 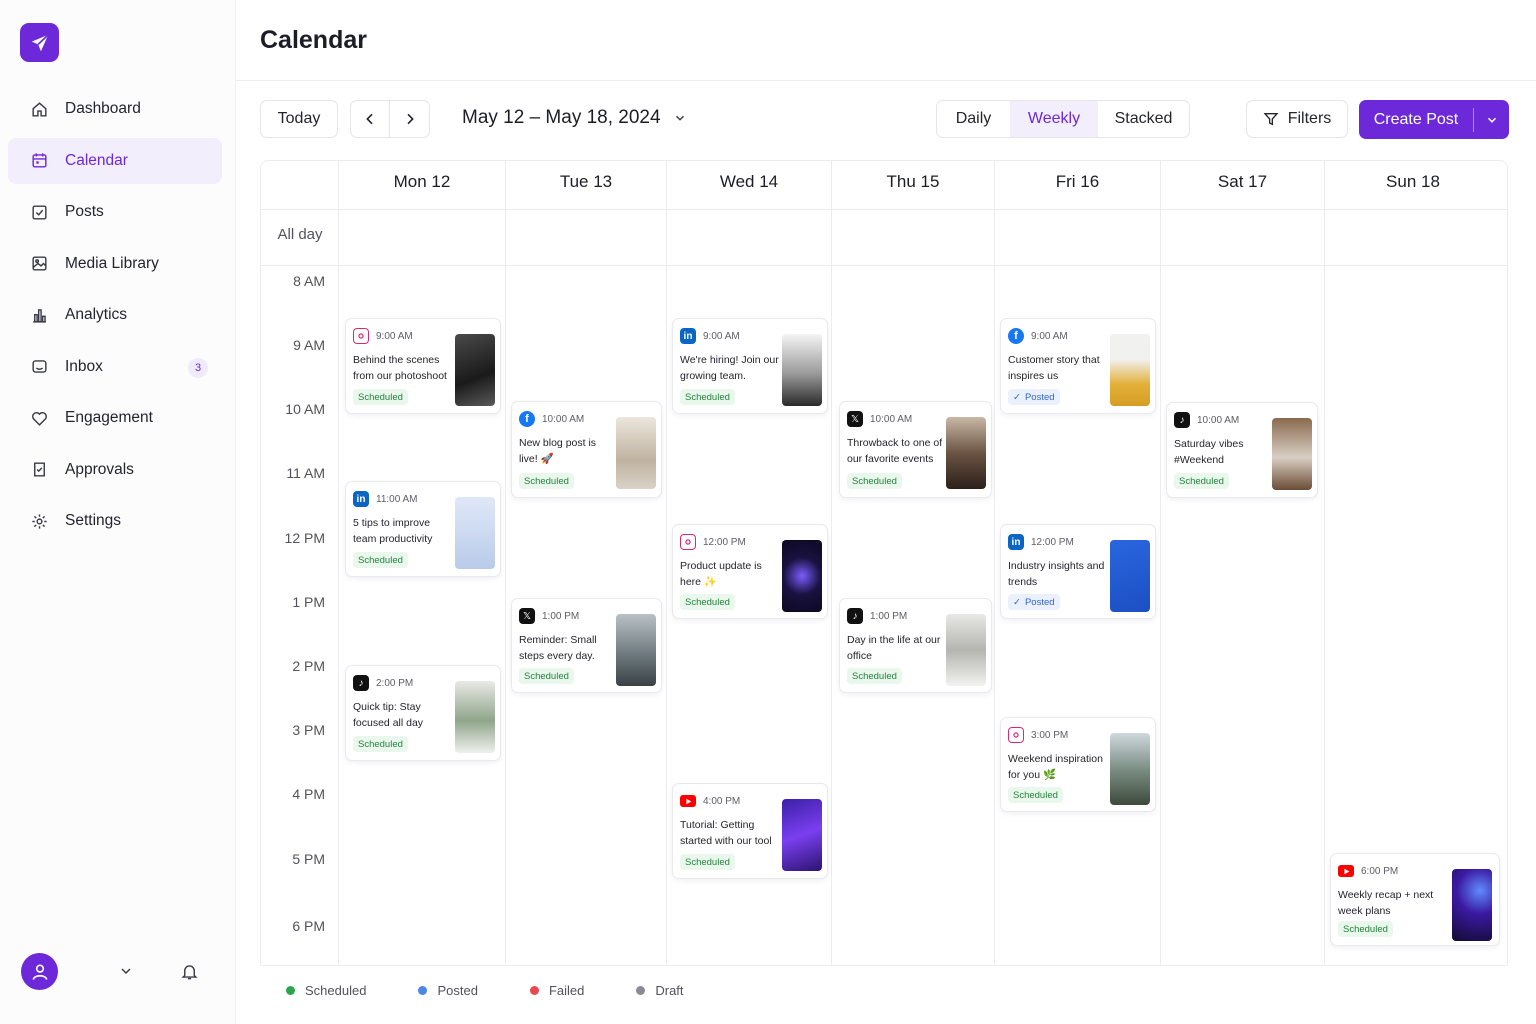 I want to click on filters-button: Filters, so click(x=1297, y=119).